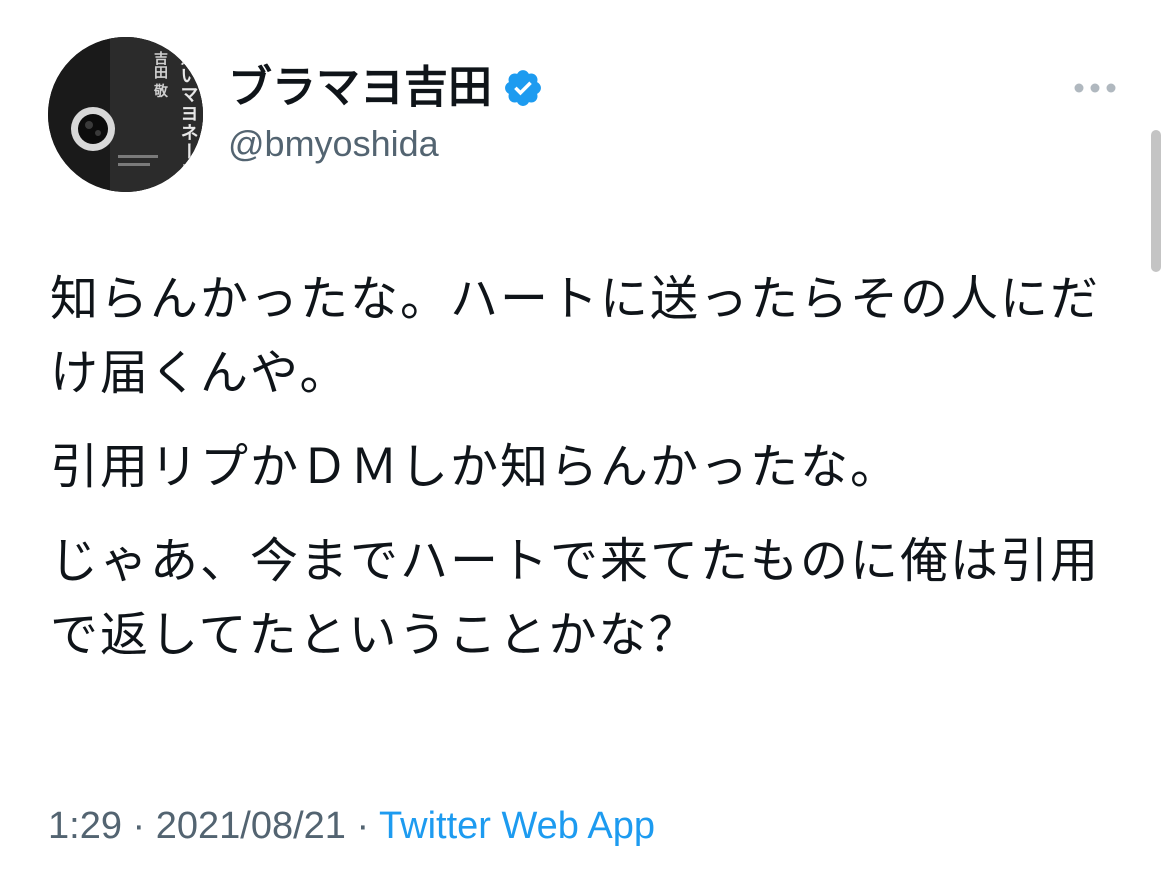  I want to click on more-horizontal-icon, so click(1095, 88).